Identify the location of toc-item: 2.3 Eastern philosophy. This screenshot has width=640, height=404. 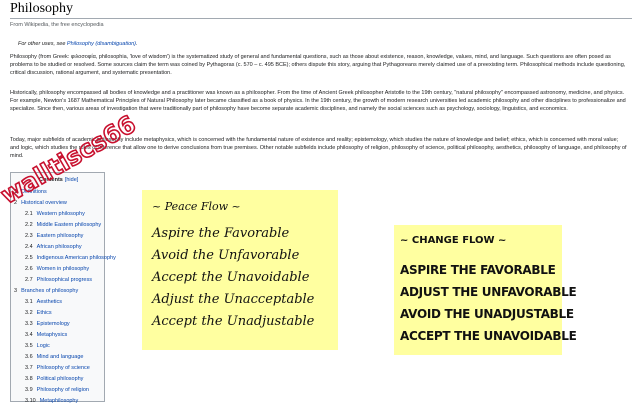
(54, 236).